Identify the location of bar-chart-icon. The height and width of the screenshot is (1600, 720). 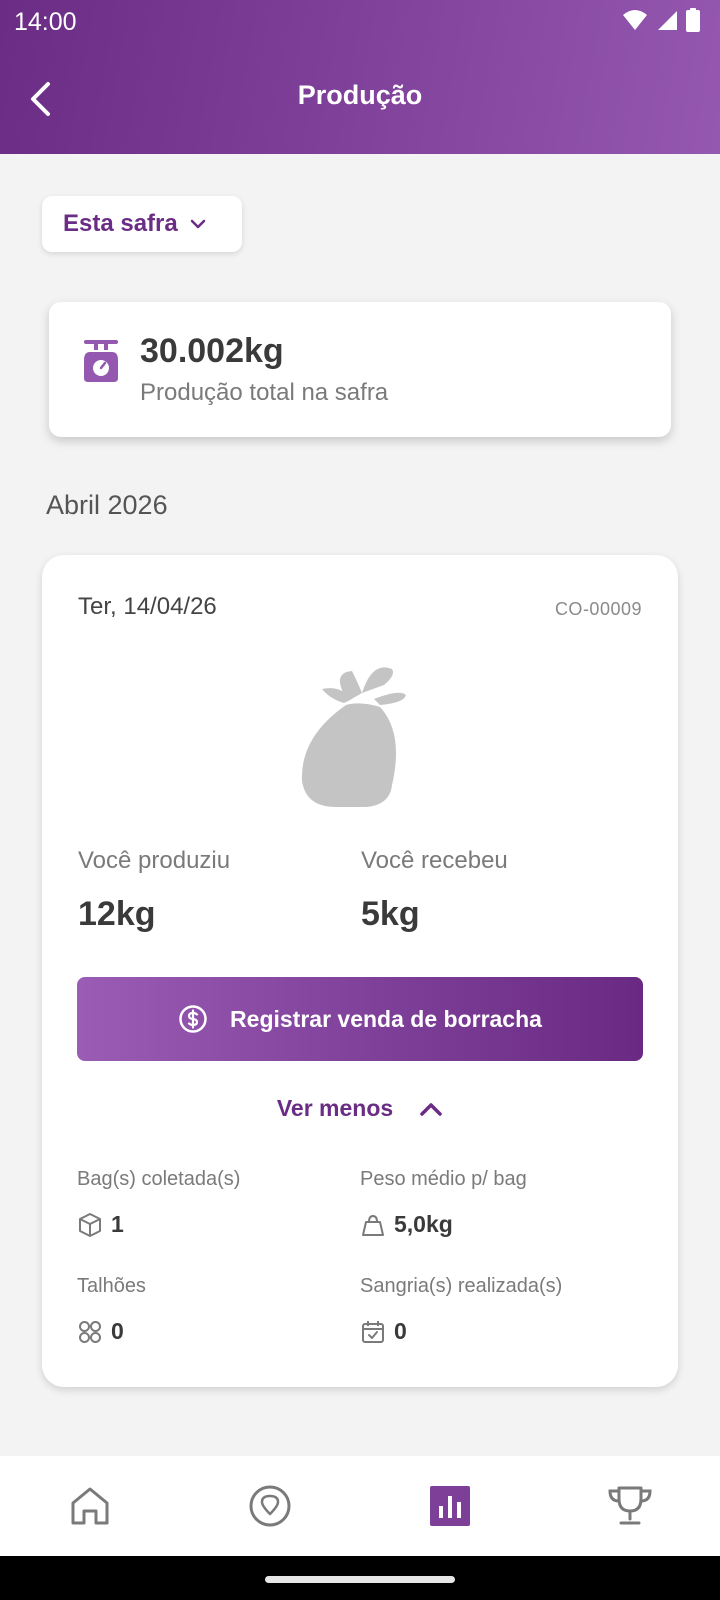
(450, 1506).